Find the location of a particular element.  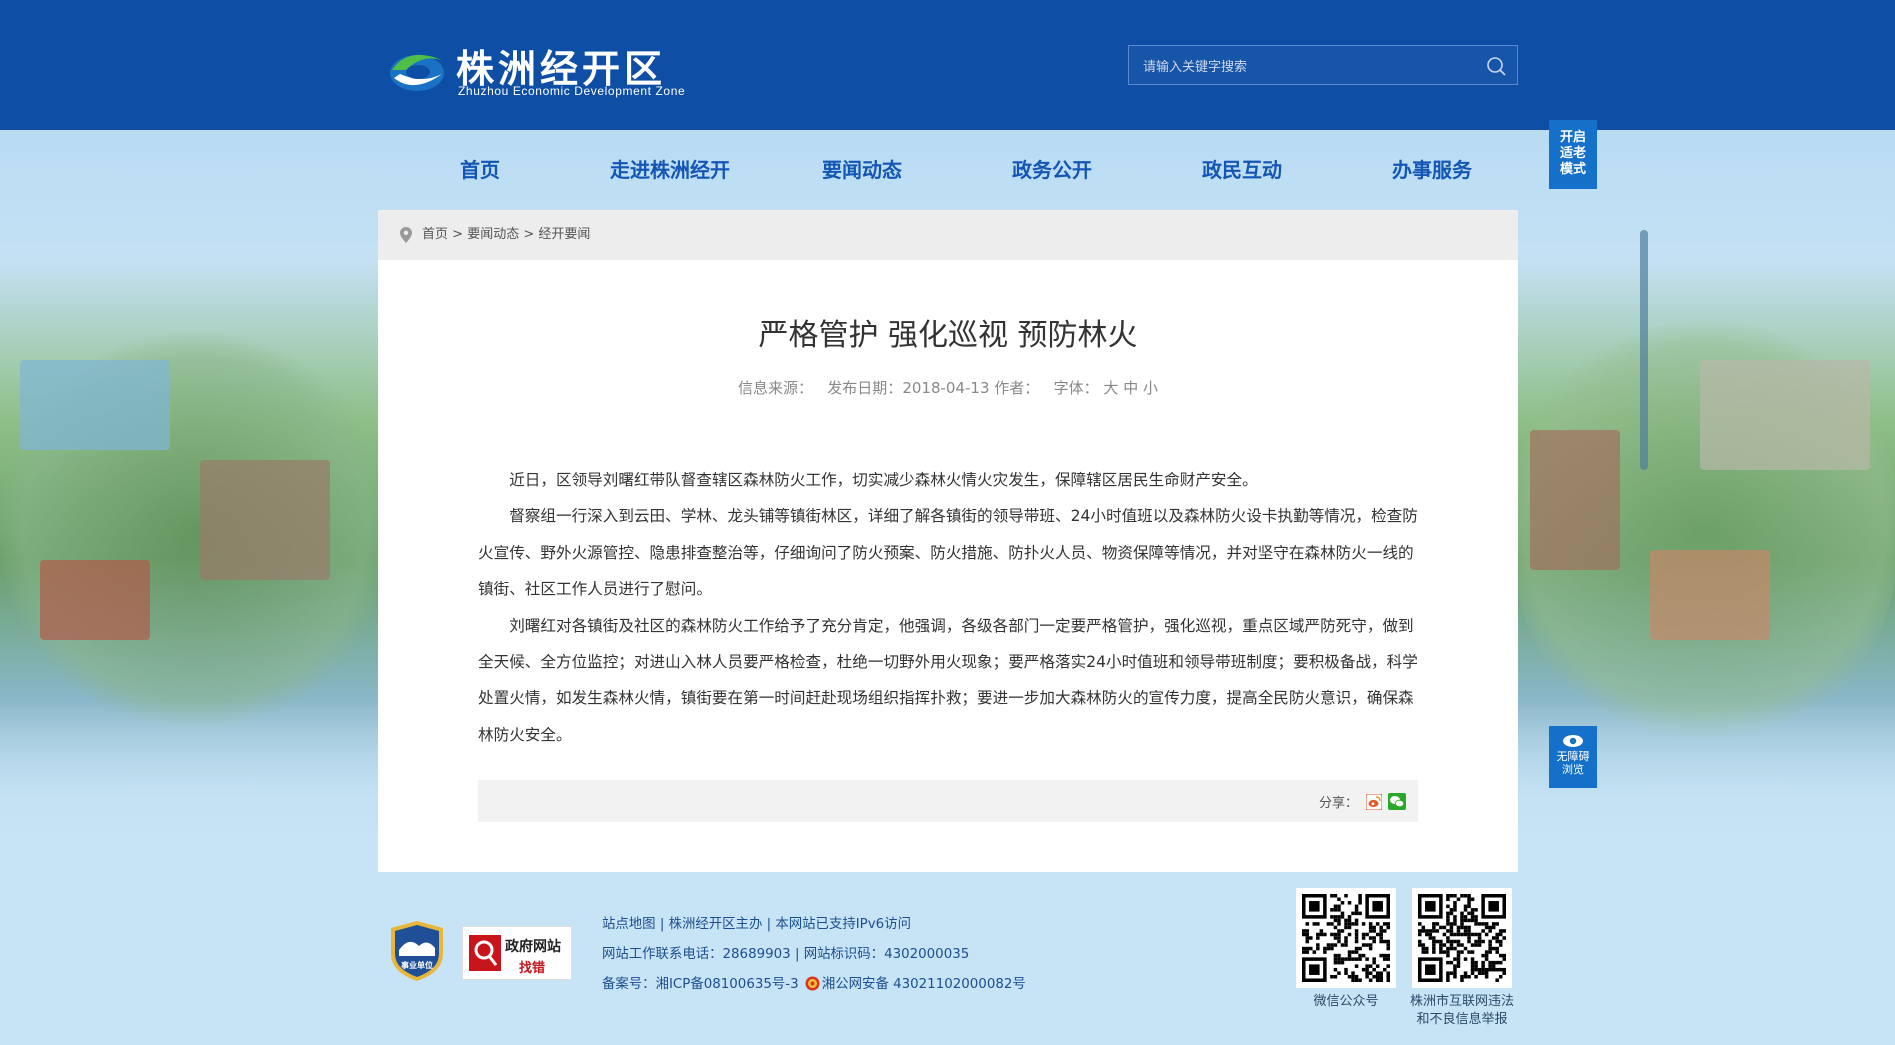

breadcrumb-news: 要闻动态 is located at coordinates (493, 234).